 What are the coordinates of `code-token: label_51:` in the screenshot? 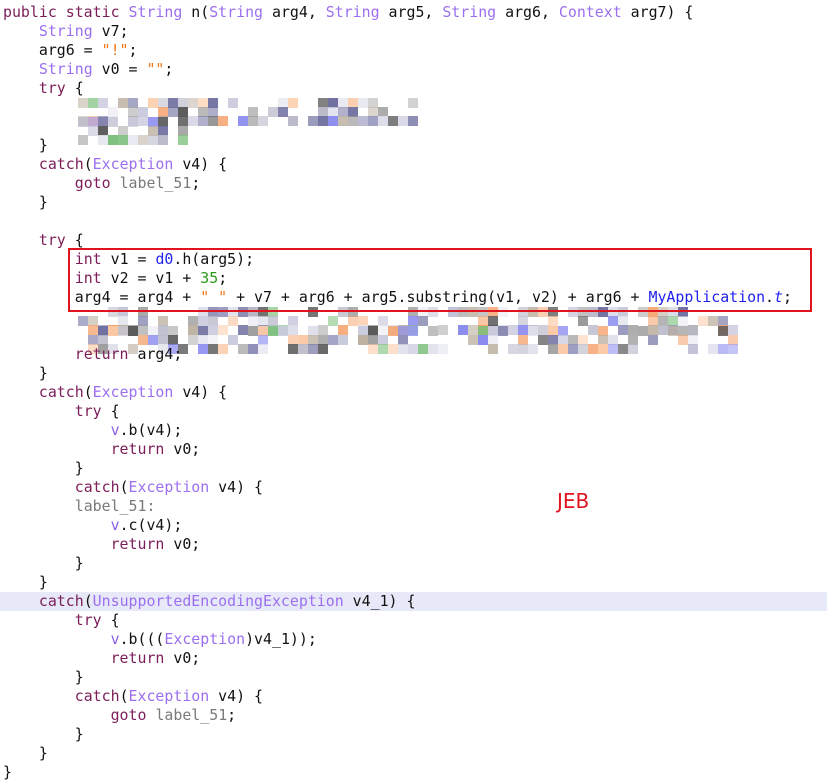 It's located at (115, 506).